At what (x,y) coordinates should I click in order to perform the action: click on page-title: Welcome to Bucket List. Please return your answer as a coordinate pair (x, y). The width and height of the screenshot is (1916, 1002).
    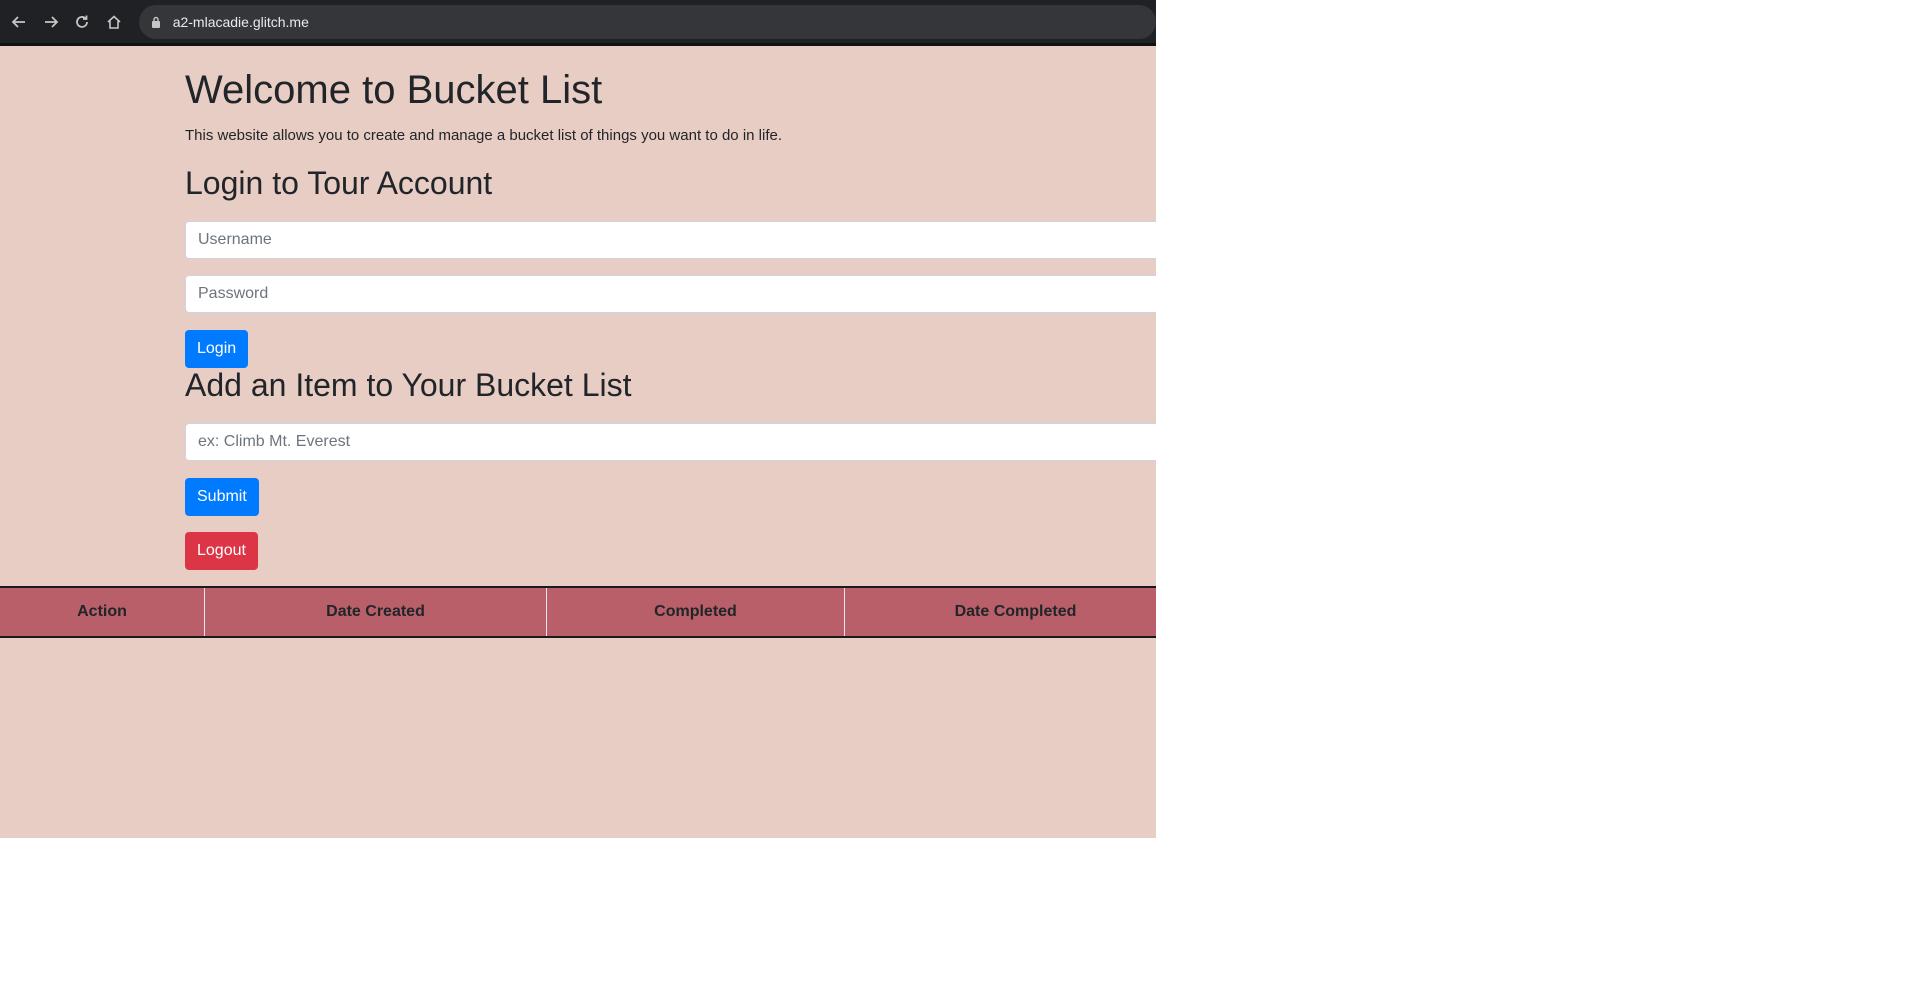
    Looking at the image, I should click on (394, 90).